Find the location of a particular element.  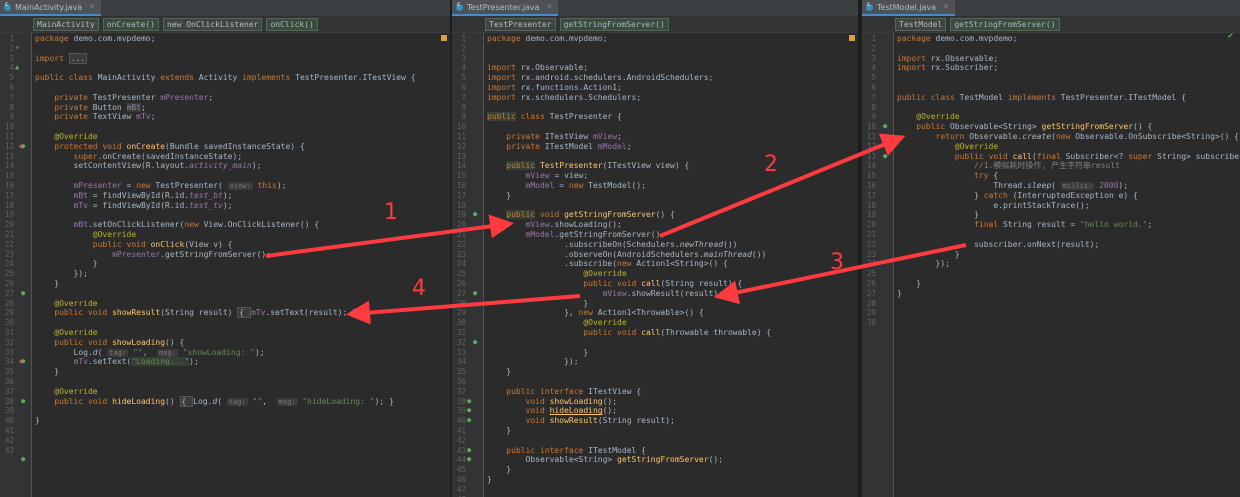

annotation-number-2: 2 is located at coordinates (771, 164).